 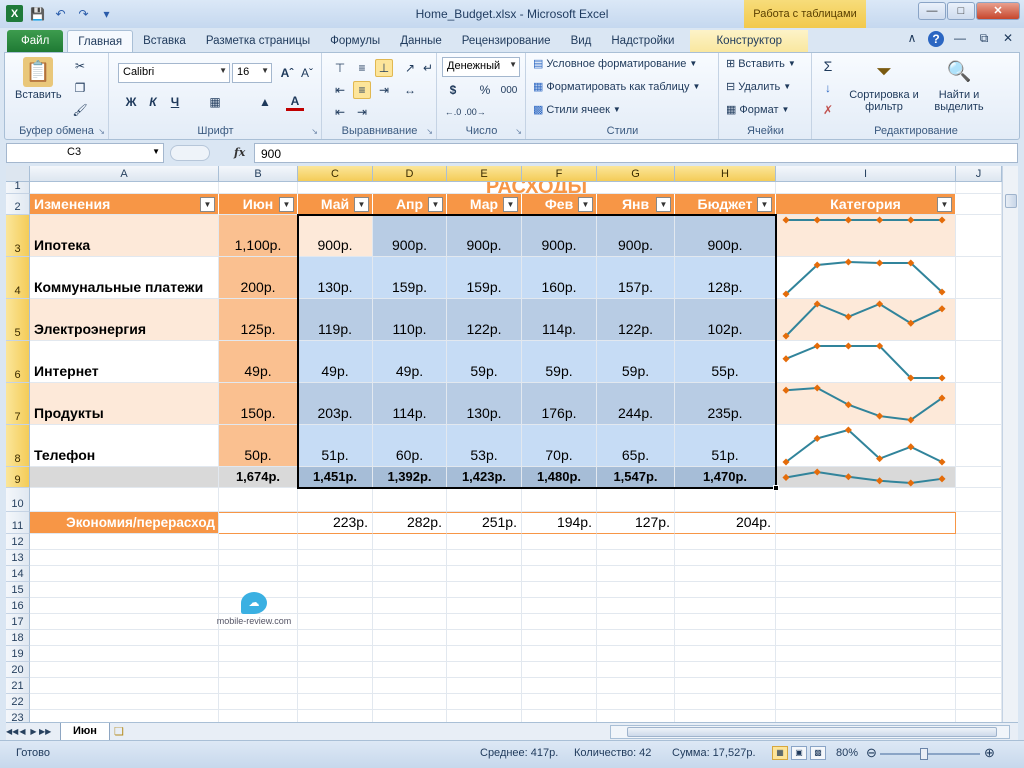 What do you see at coordinates (258, 41) in the screenshot?
I see `tab-page-layout: Разметка страницы` at bounding box center [258, 41].